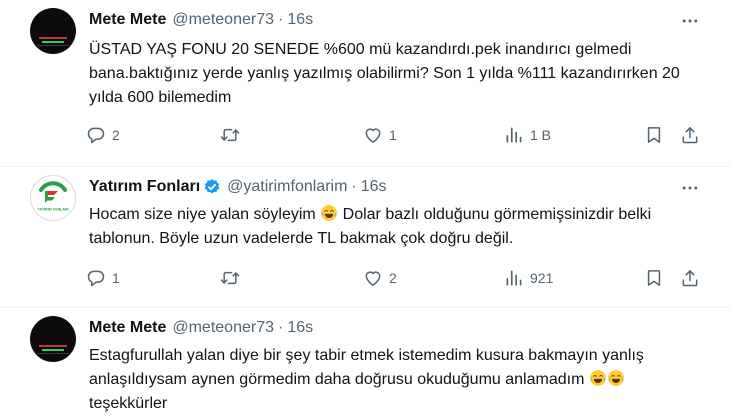 The image size is (730, 420). I want to click on like-button: 1, so click(380, 135).